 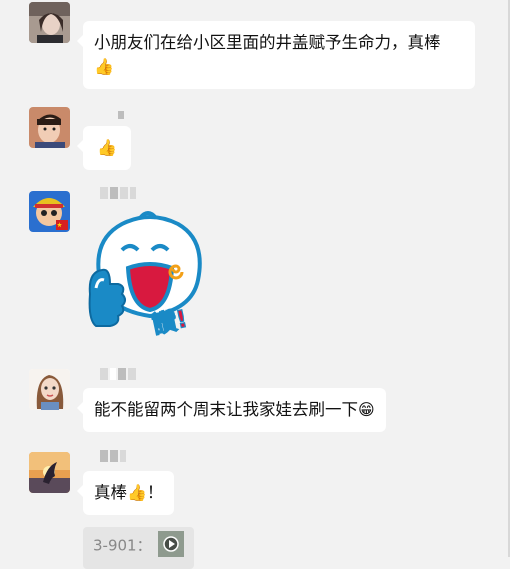 I want to click on message-bubble: 👍, so click(x=104, y=148).